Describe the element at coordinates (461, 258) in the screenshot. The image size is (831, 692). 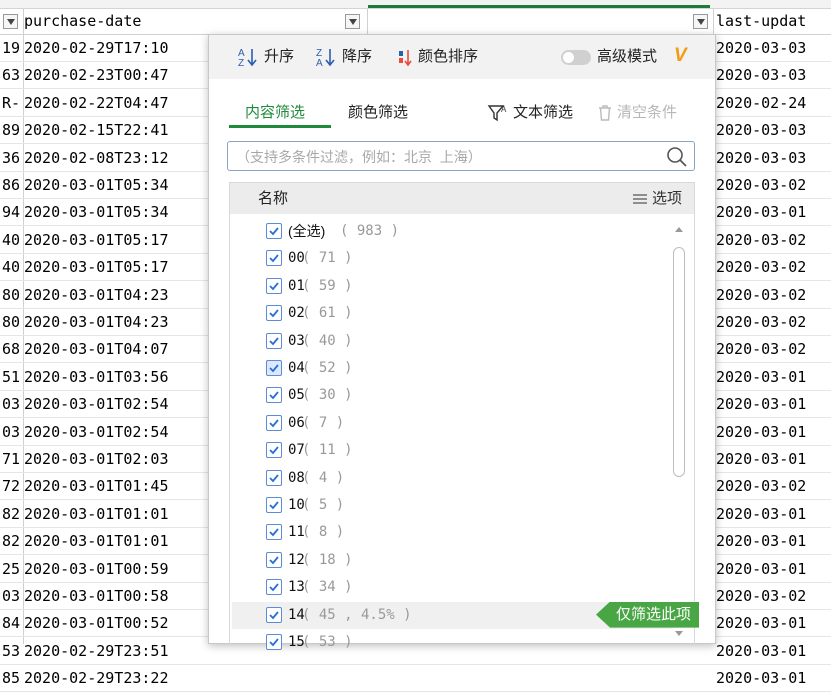
I see `list-item: 00( 71 )` at that location.